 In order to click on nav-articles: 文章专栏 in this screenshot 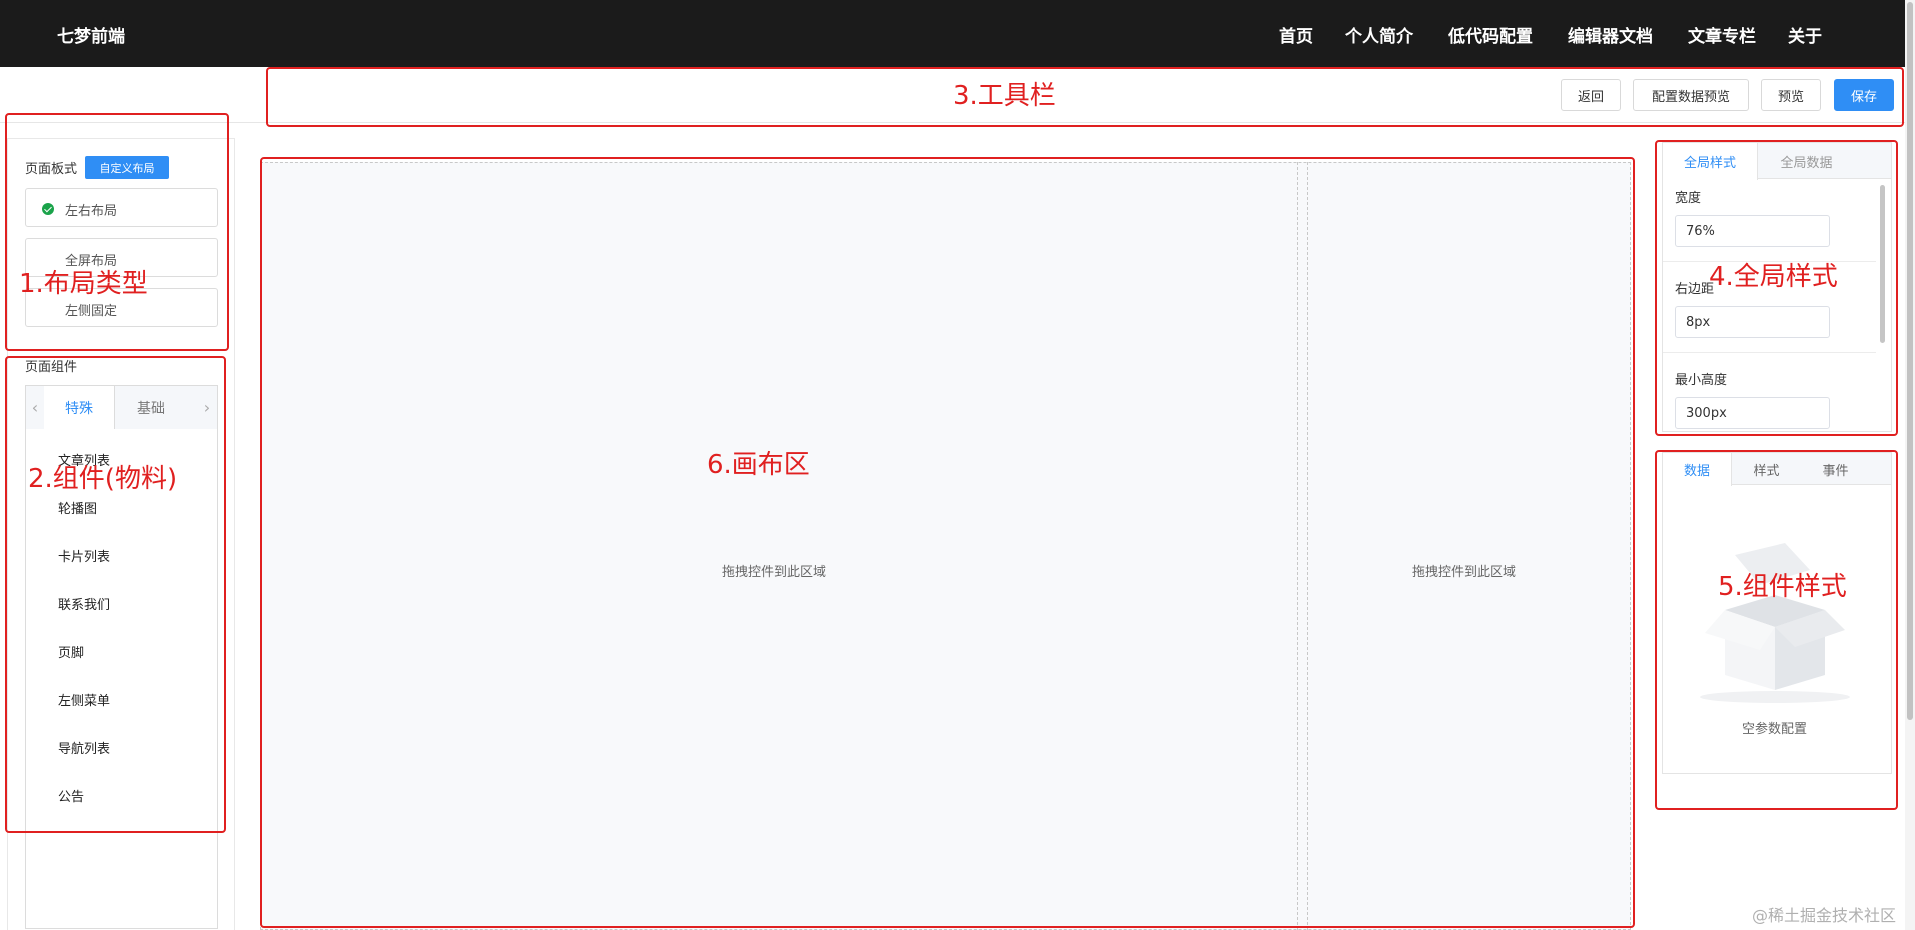, I will do `click(1722, 34)`.